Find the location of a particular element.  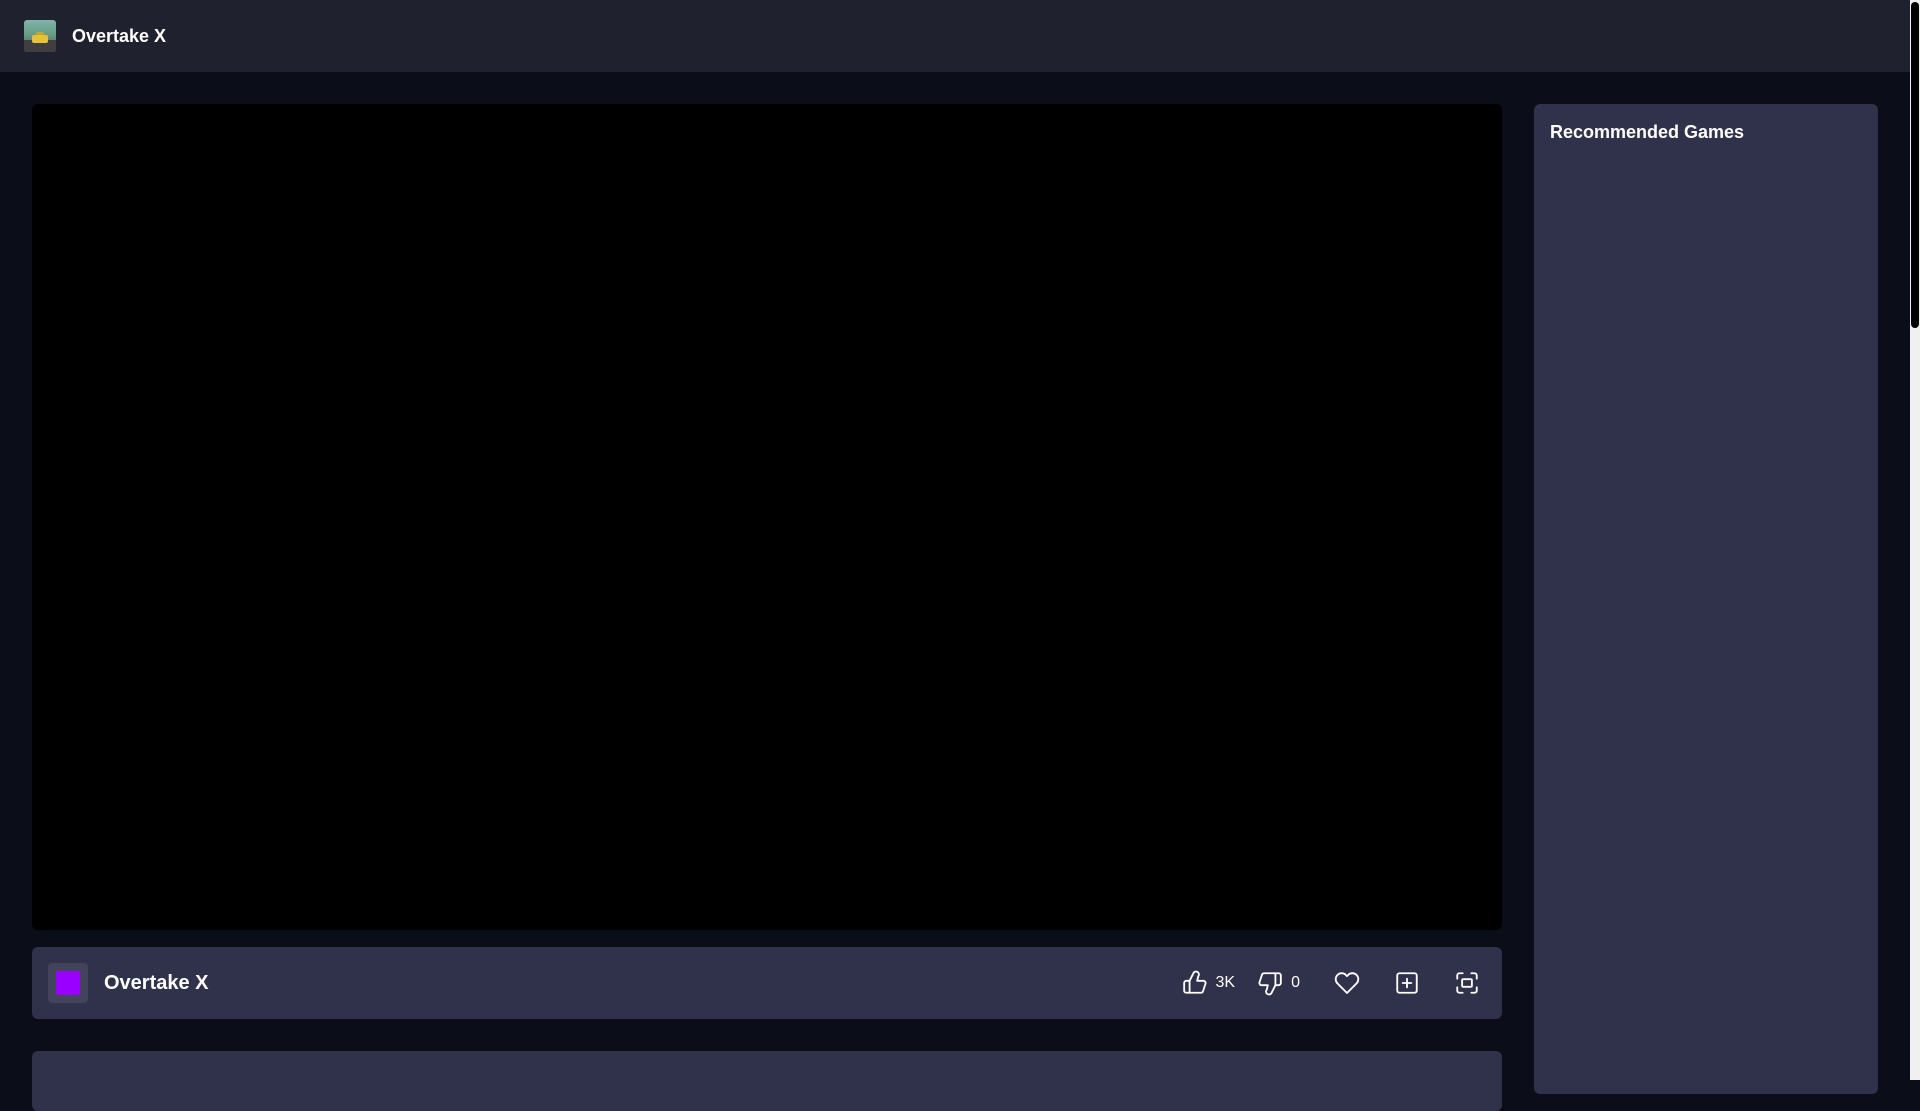

heart-icon is located at coordinates (1347, 983).